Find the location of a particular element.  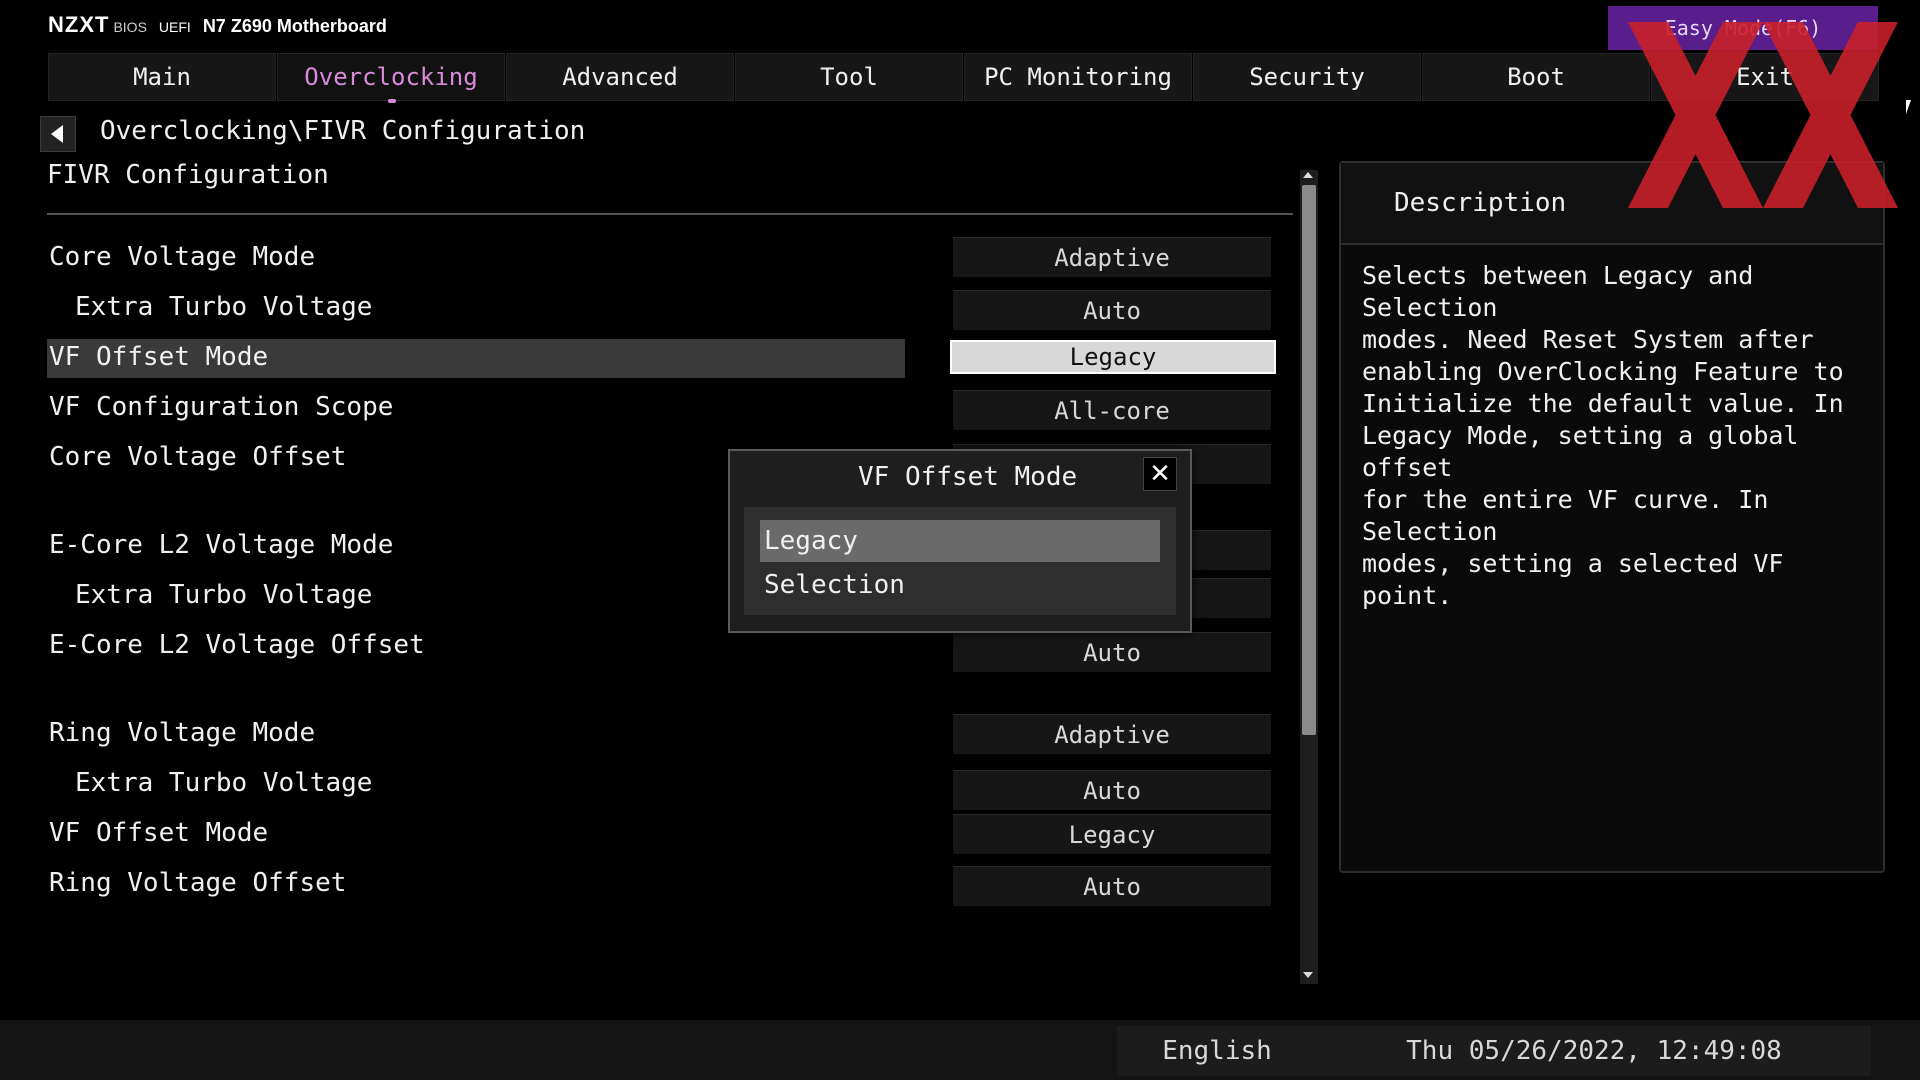

language-selector: English is located at coordinates (1217, 1051).